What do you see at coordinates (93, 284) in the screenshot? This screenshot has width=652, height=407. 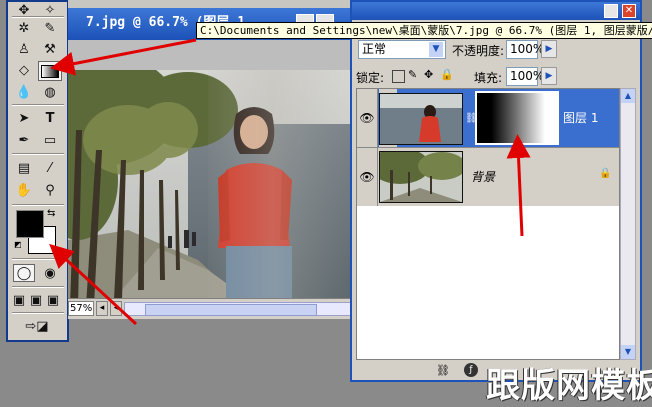 I see `arrow-to-color-swatches` at bounding box center [93, 284].